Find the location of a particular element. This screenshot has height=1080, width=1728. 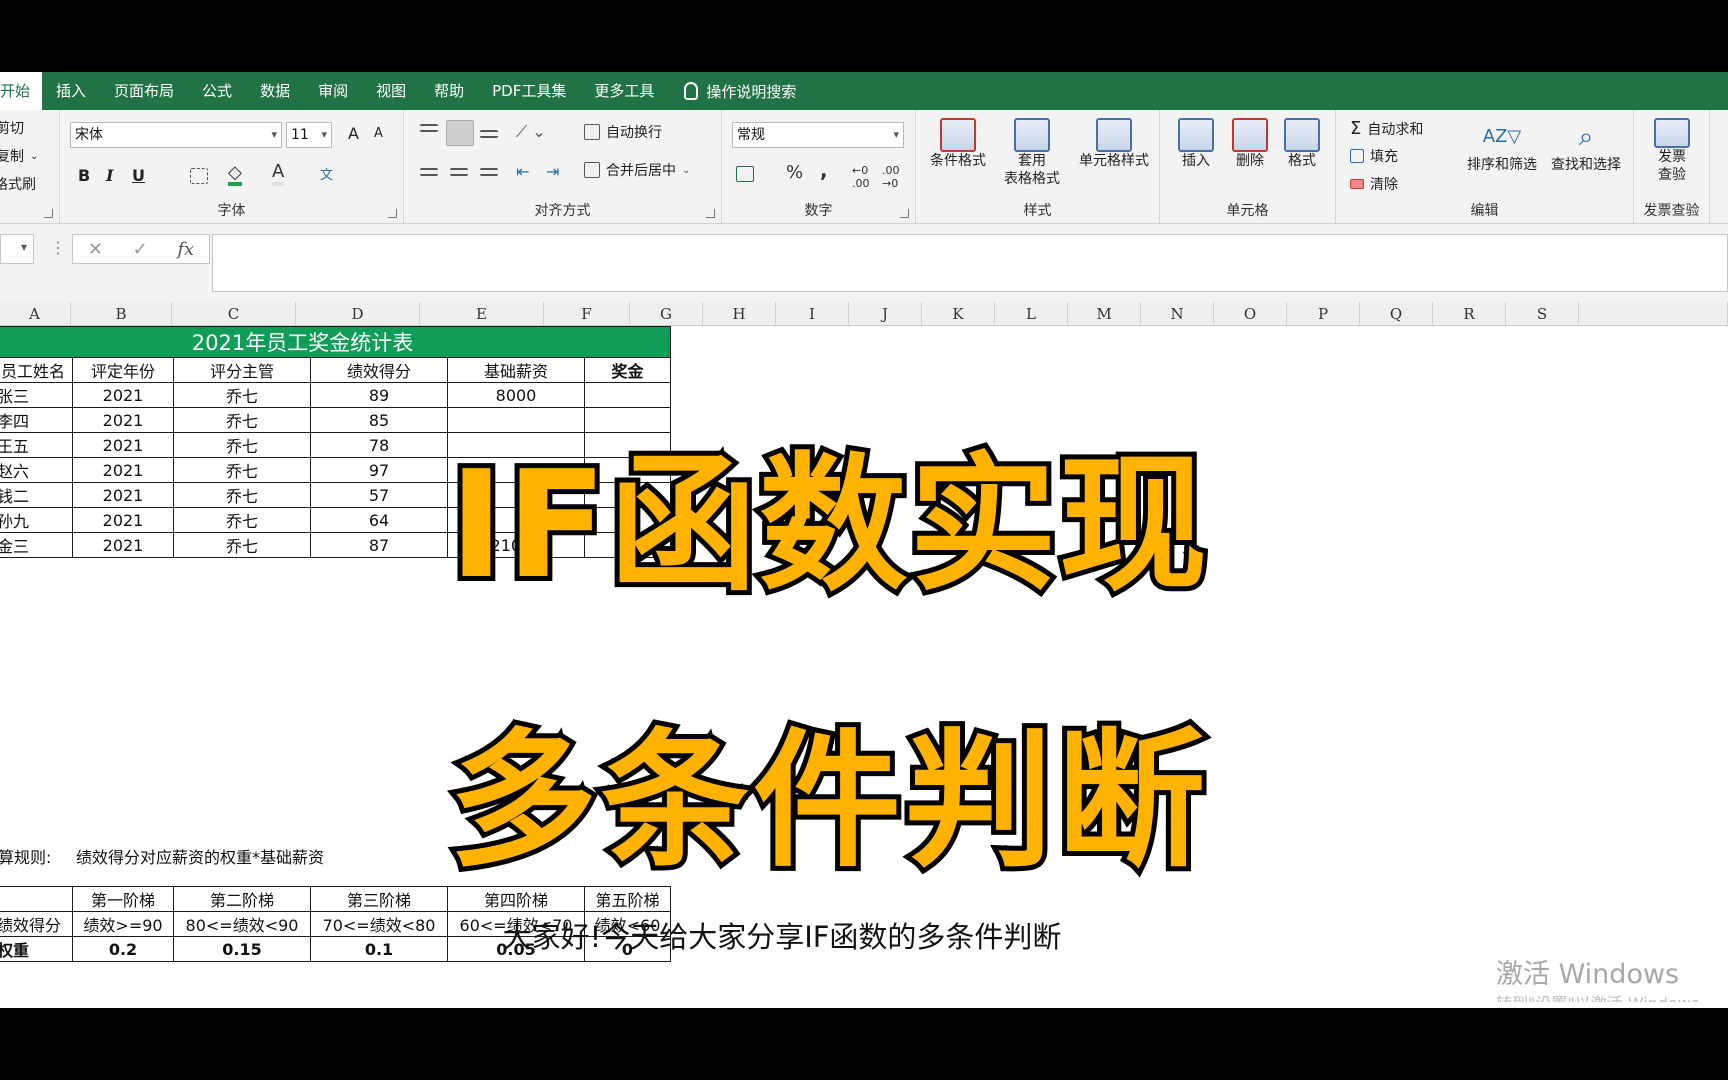

eraser-icon is located at coordinates (1357, 184).